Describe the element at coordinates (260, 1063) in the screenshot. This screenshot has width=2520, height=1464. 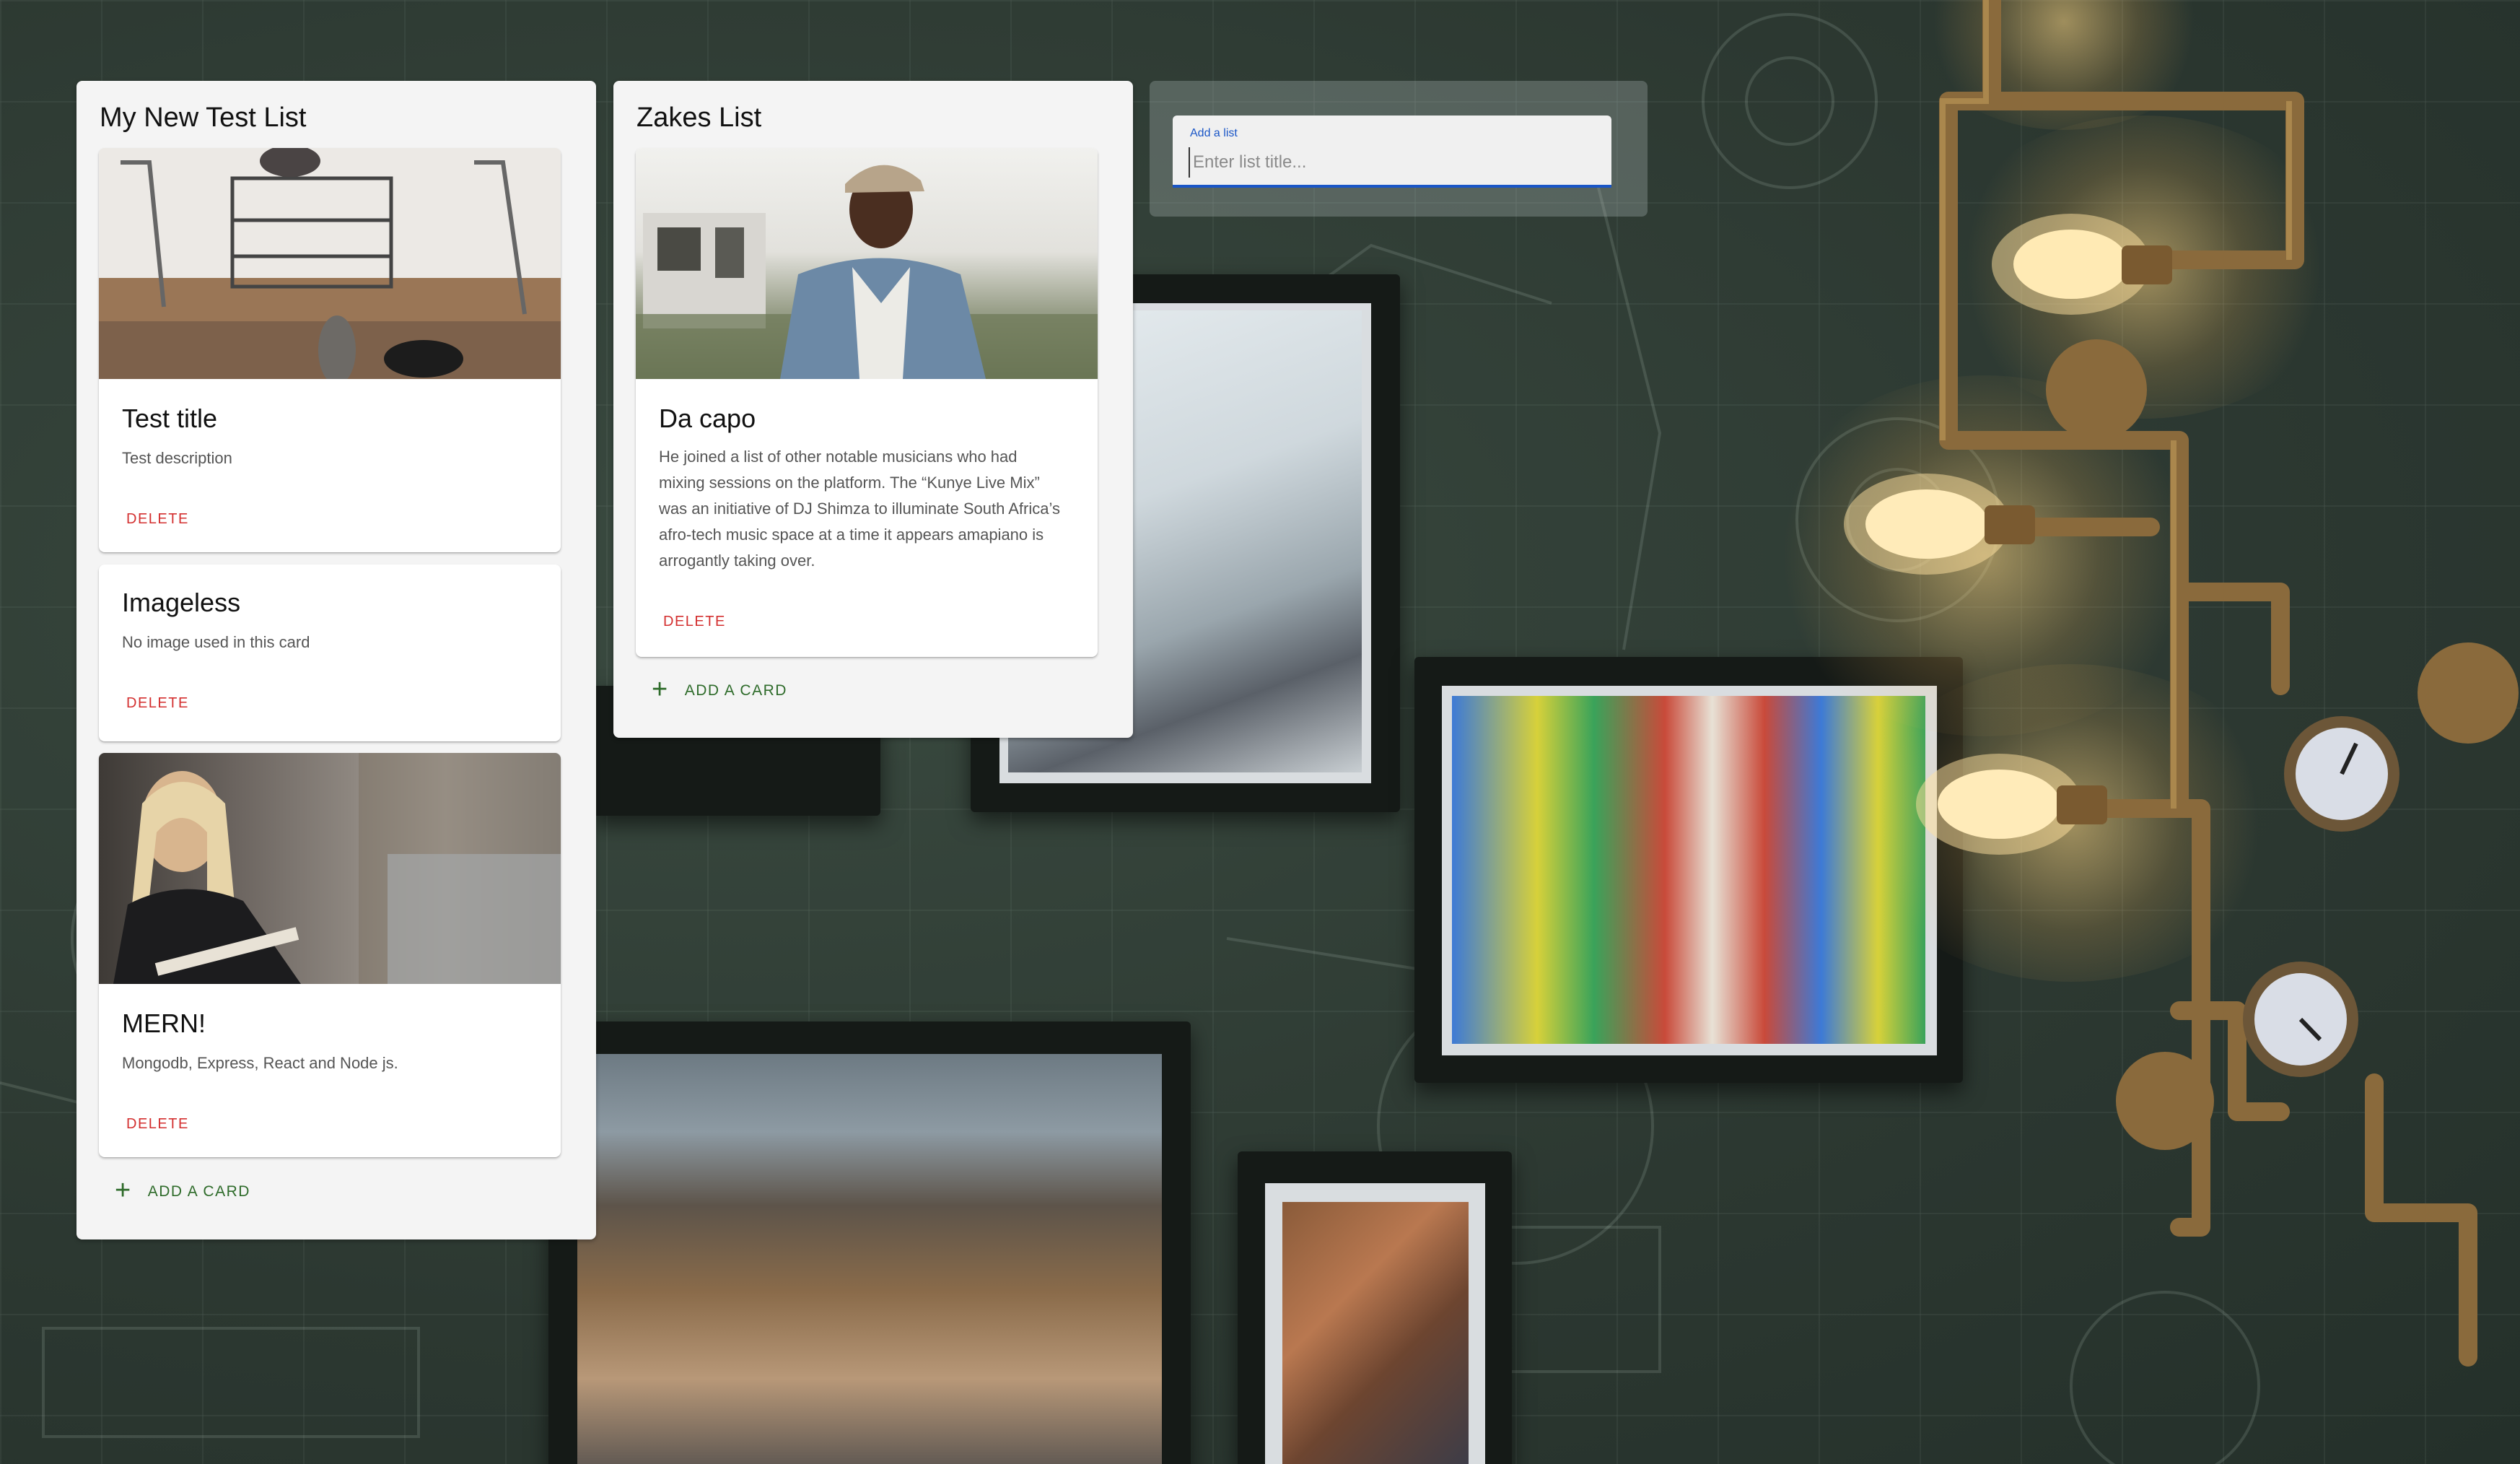
I see `card-description: Mongodb, Express, React and Node js.` at that location.